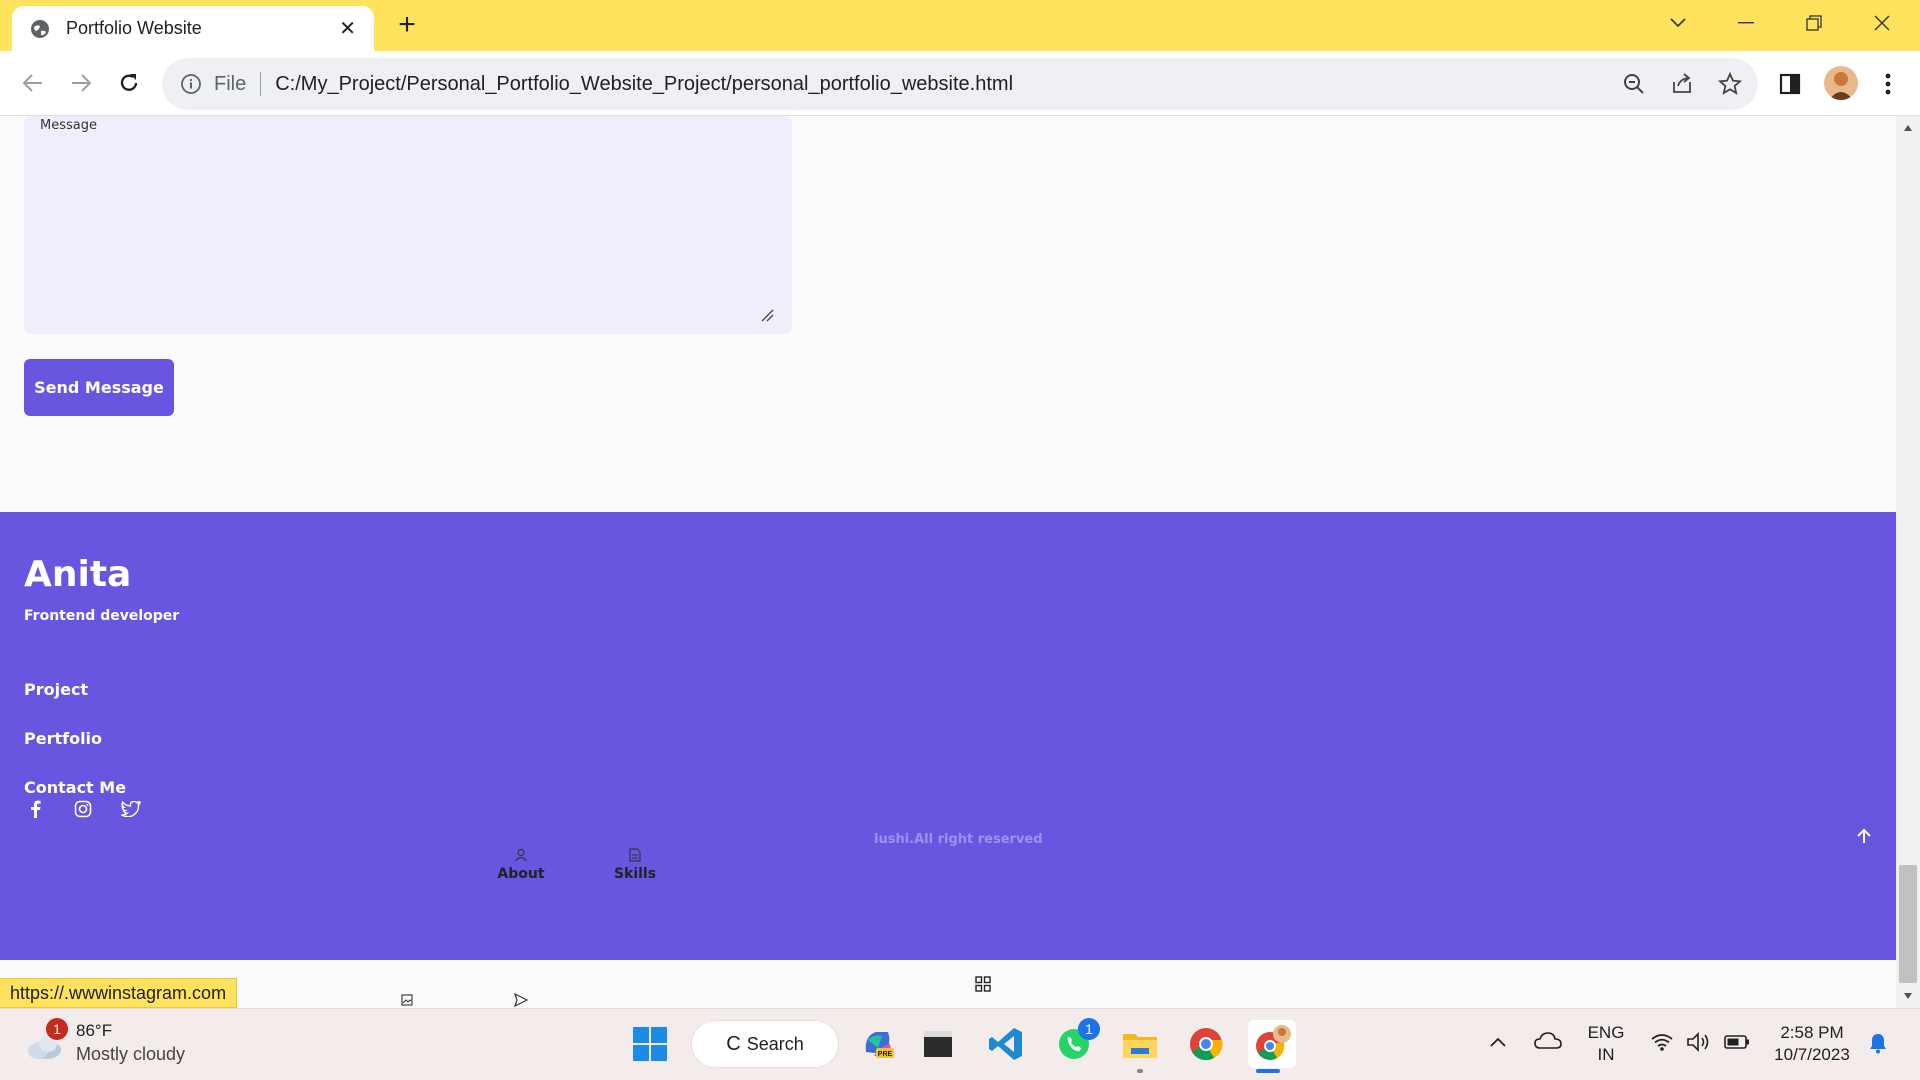 Image resolution: width=1920 pixels, height=1080 pixels. Describe the element at coordinates (1888, 84) in the screenshot. I see `menu-kebab-icon` at that location.